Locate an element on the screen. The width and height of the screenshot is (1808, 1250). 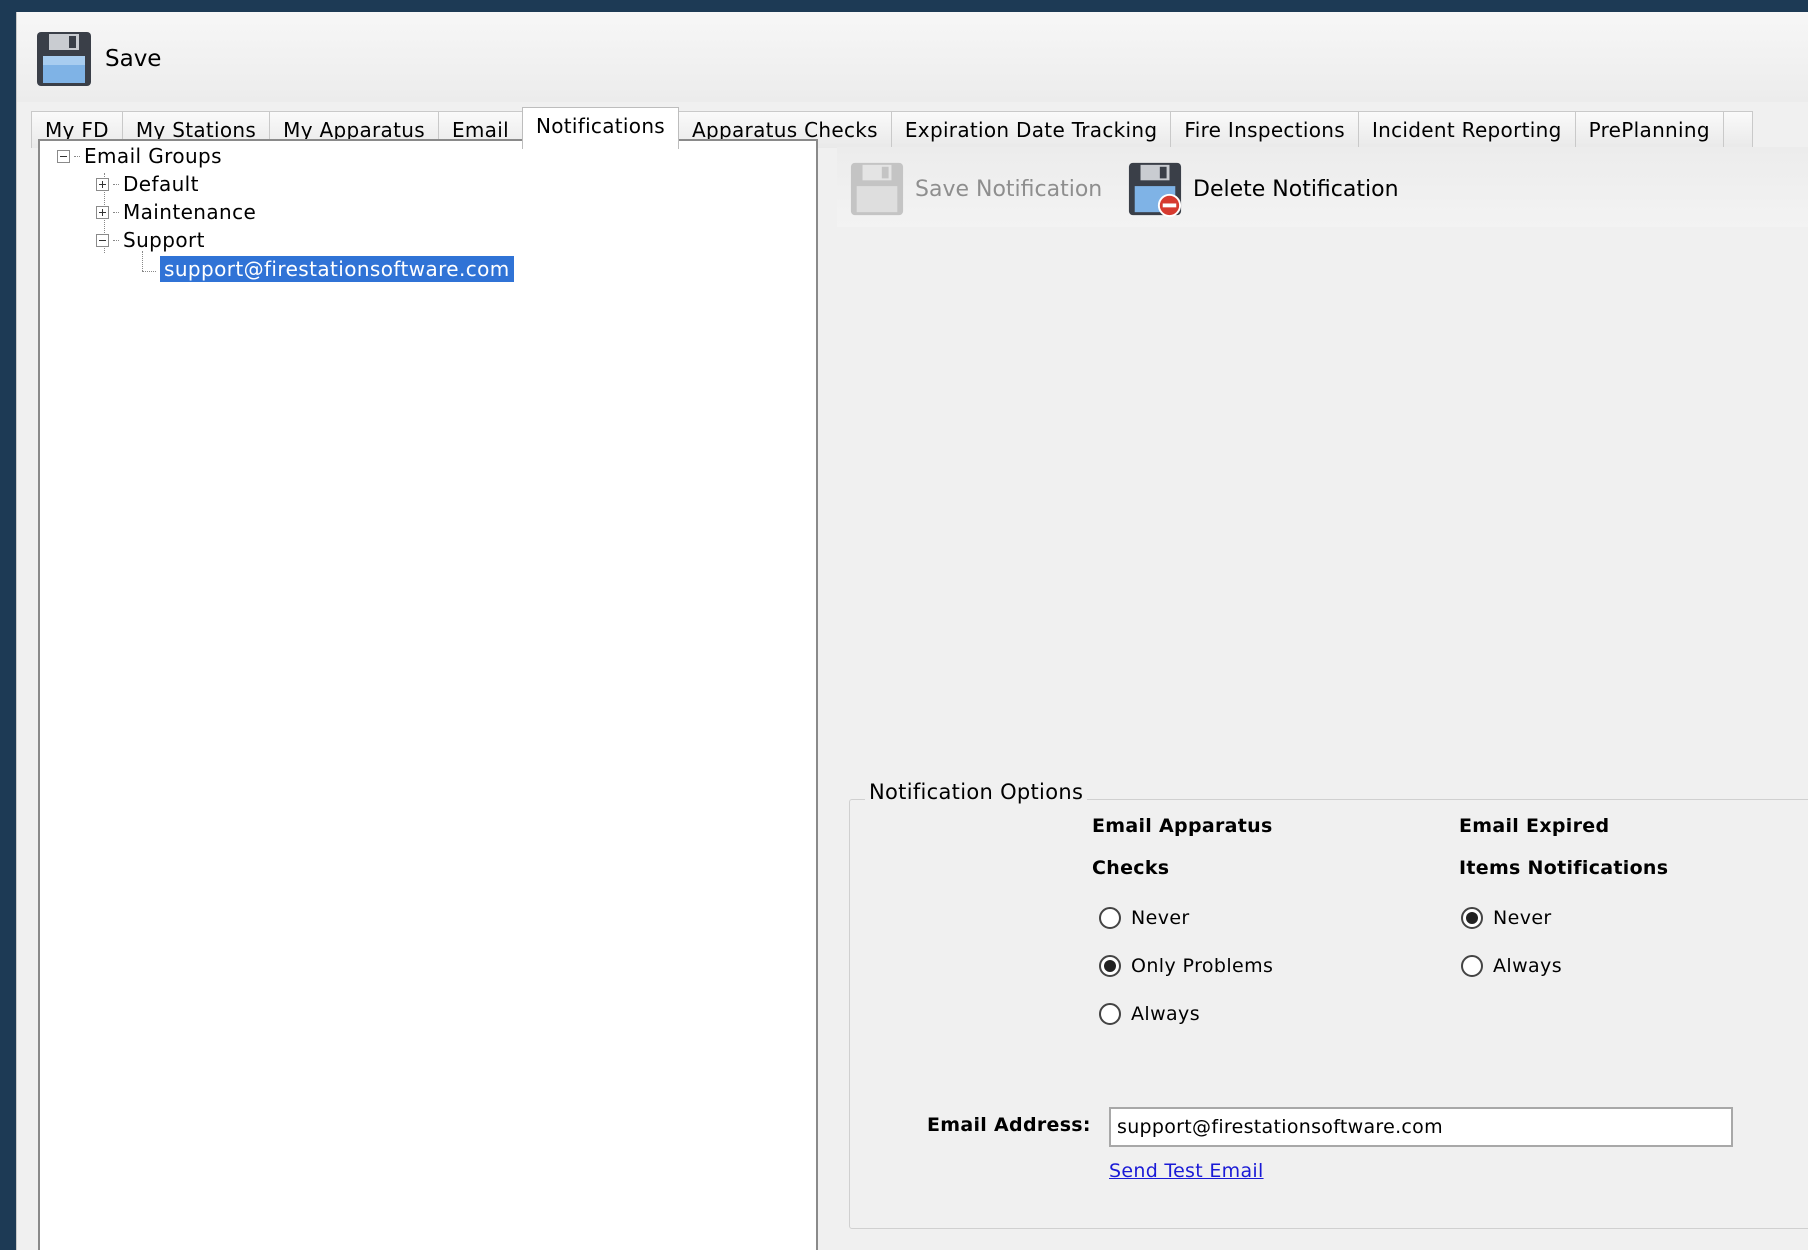
delete-floppy-icon is located at coordinates (1155, 189).